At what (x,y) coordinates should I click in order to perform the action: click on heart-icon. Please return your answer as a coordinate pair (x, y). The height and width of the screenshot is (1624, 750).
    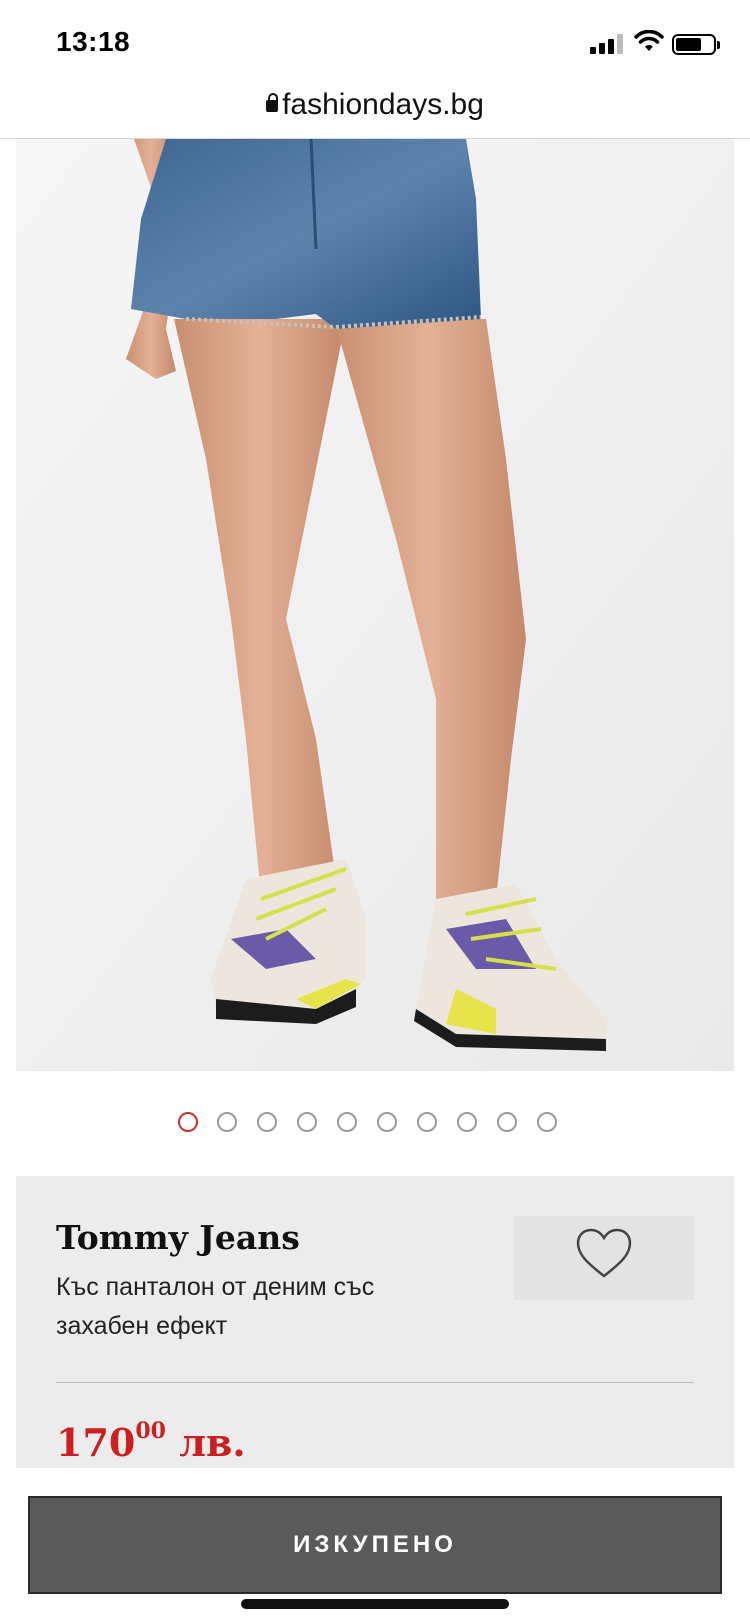
    Looking at the image, I should click on (604, 1253).